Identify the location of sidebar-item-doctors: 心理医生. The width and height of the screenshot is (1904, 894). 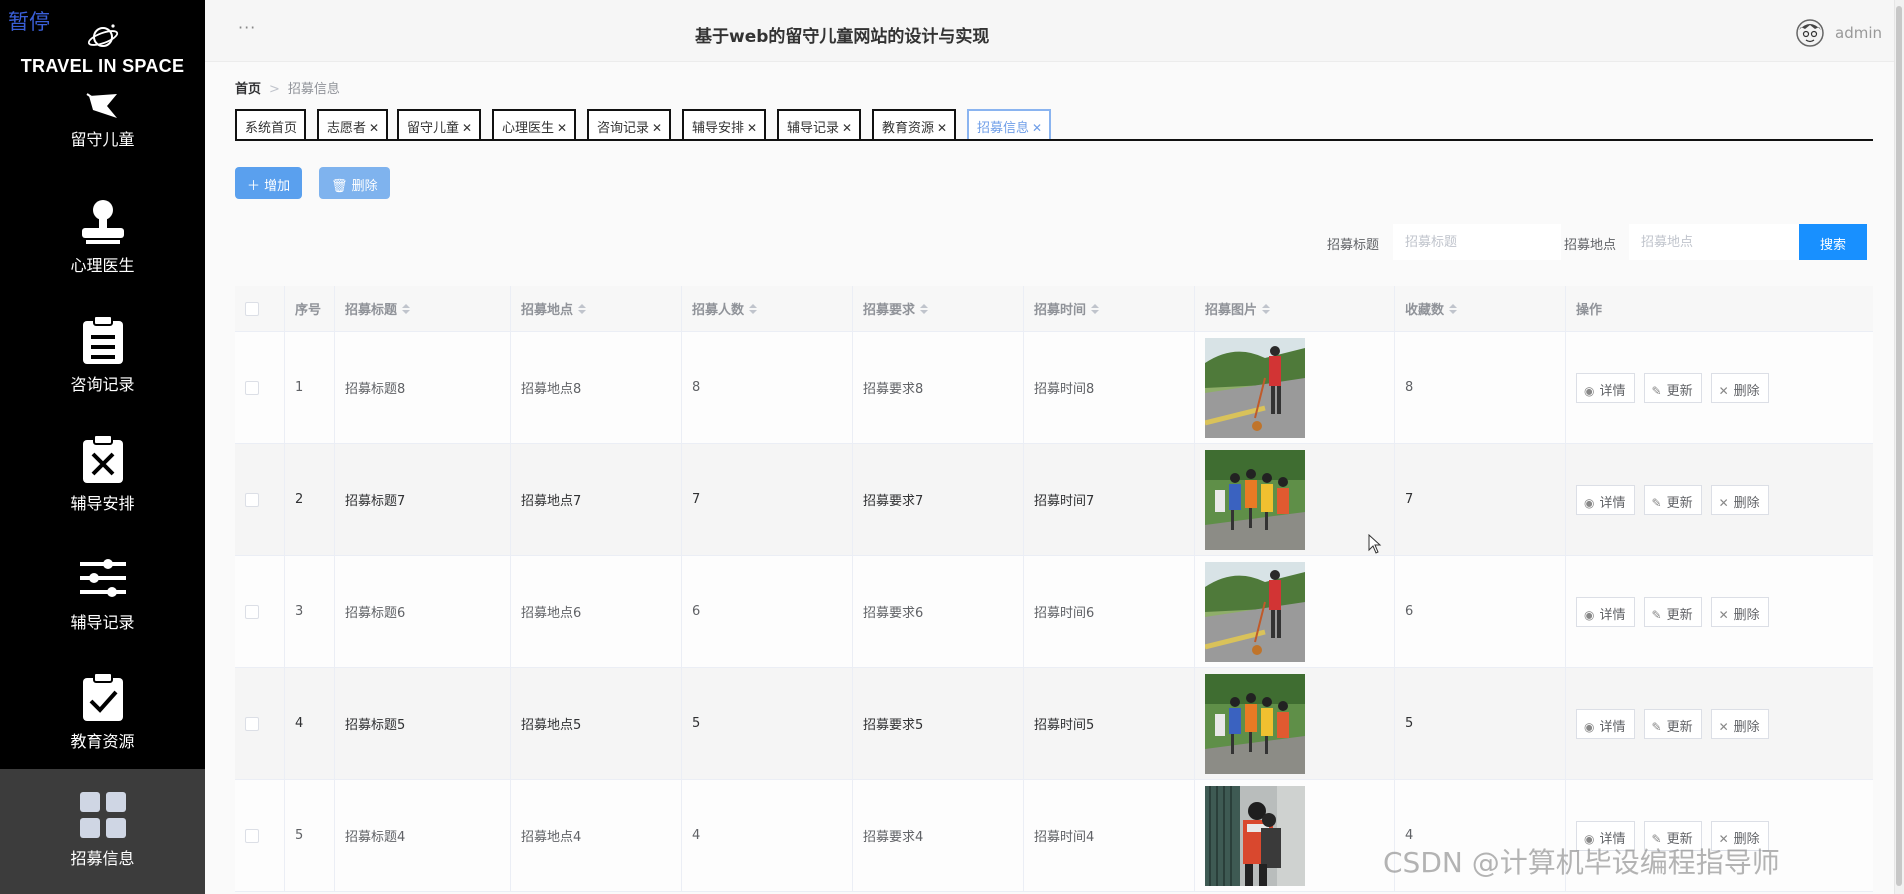
(102, 255).